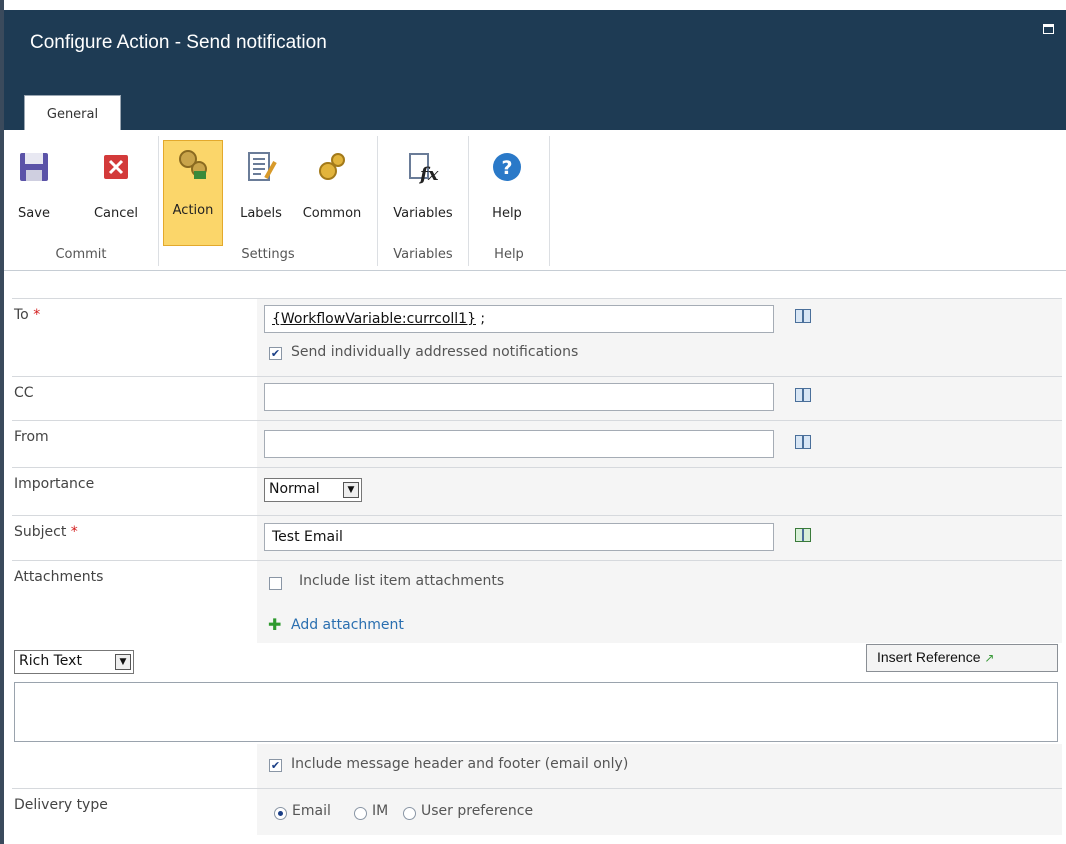 The width and height of the screenshot is (1066, 844). What do you see at coordinates (519, 537) in the screenshot?
I see `subject-input: Test Email` at bounding box center [519, 537].